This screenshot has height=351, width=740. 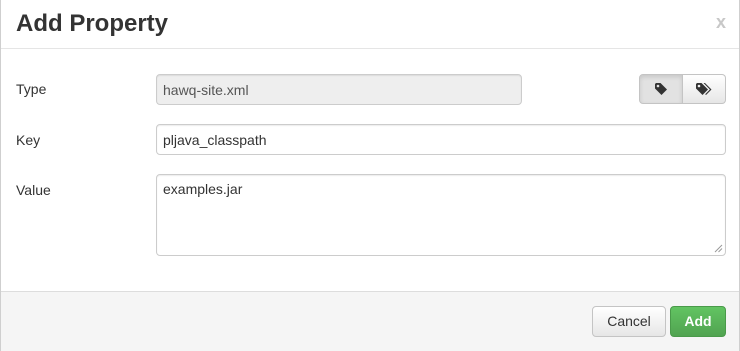 What do you see at coordinates (721, 22) in the screenshot?
I see `close-button: x` at bounding box center [721, 22].